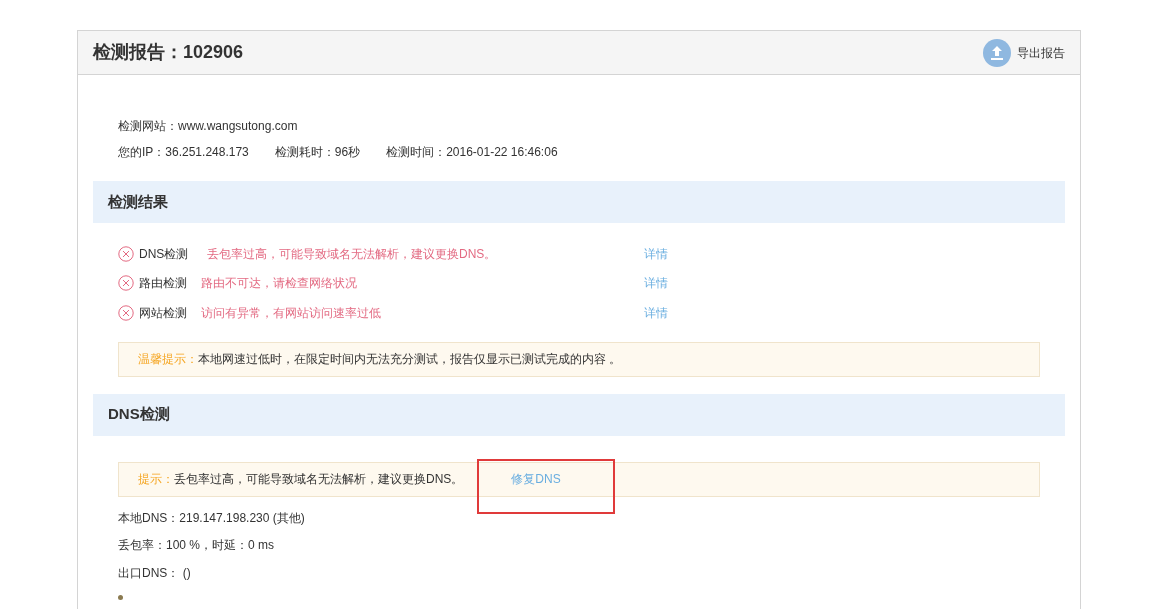 This screenshot has width=1152, height=609. What do you see at coordinates (208, 126) in the screenshot?
I see `site-text: 检测网站：www.wangsutong.com` at bounding box center [208, 126].